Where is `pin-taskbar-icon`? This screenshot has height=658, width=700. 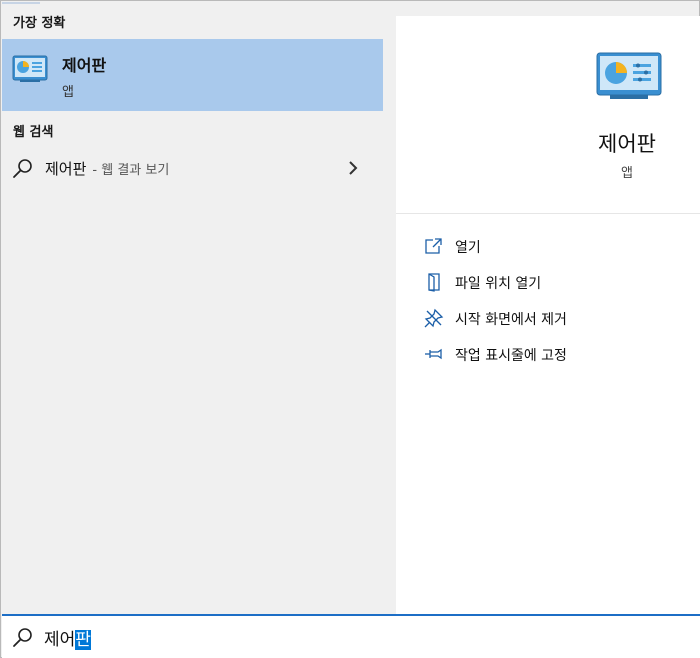 pin-taskbar-icon is located at coordinates (433, 354).